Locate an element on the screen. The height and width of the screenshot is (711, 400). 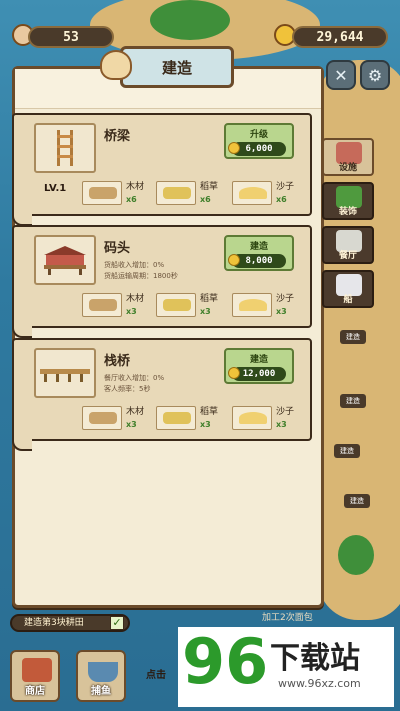
watermark-number: 96 is located at coordinates (225, 661).